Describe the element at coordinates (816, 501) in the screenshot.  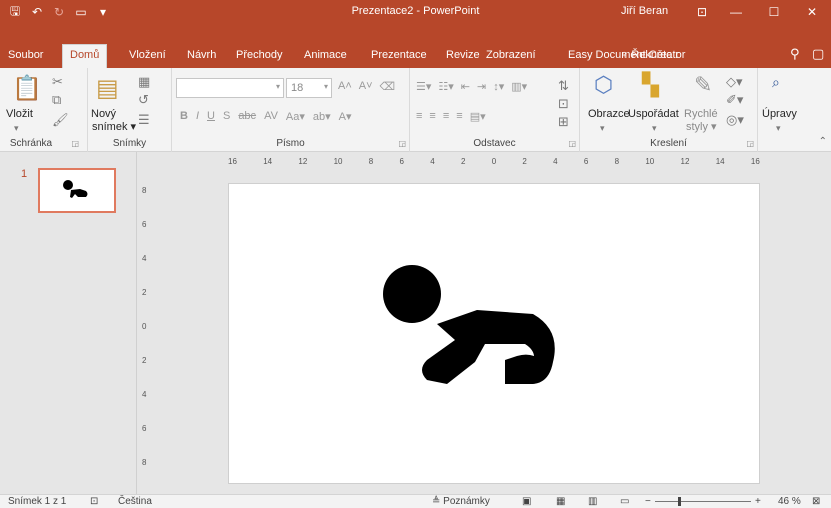
I see `fit-slide-icon: ⊠` at that location.